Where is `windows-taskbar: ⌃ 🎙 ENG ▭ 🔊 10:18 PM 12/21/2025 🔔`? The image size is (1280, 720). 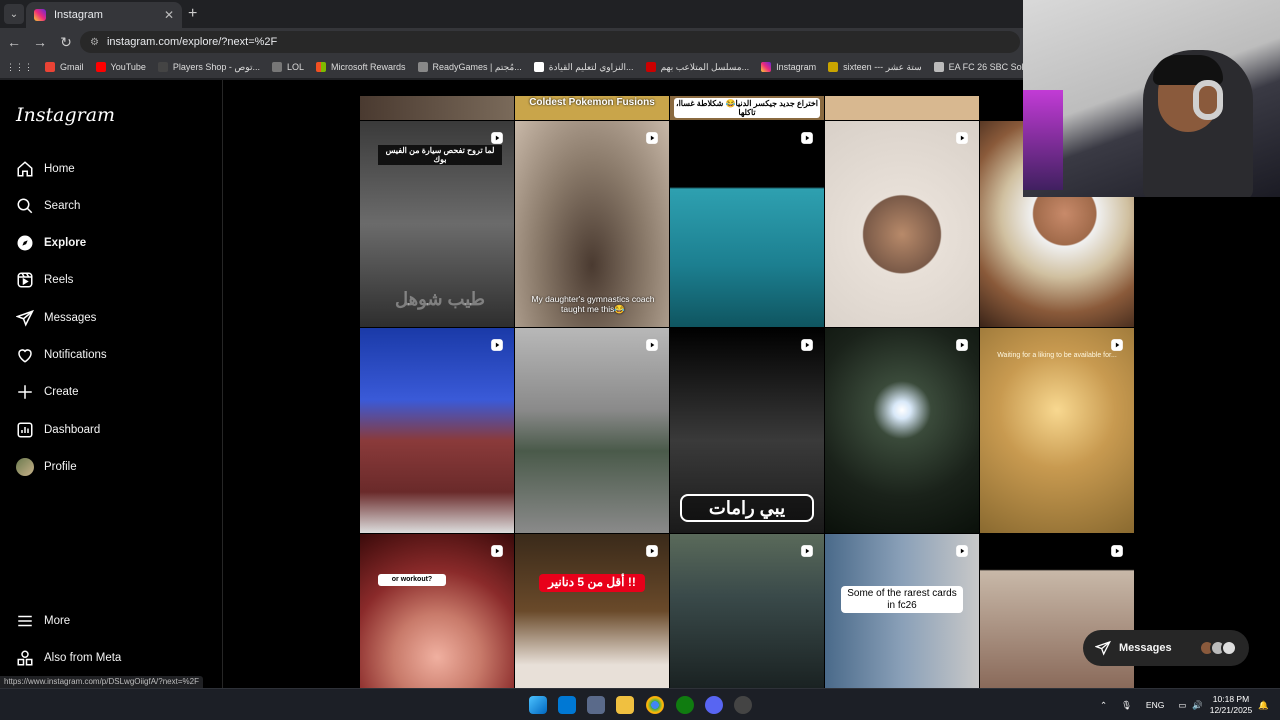 windows-taskbar: ⌃ 🎙 ENG ▭ 🔊 10:18 PM 12/21/2025 🔔 is located at coordinates (640, 704).